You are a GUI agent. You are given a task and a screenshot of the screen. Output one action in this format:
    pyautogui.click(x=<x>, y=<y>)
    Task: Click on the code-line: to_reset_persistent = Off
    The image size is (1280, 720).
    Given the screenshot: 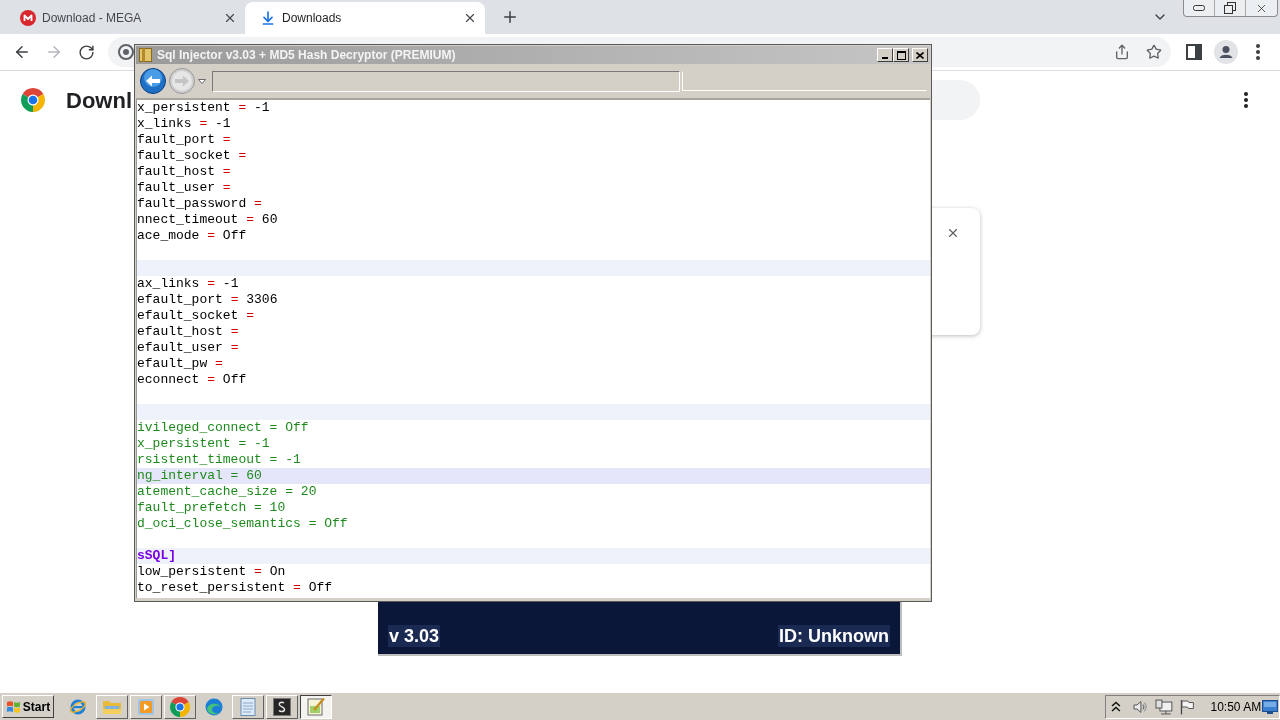 What is the action you would take?
    pyautogui.click(x=235, y=588)
    